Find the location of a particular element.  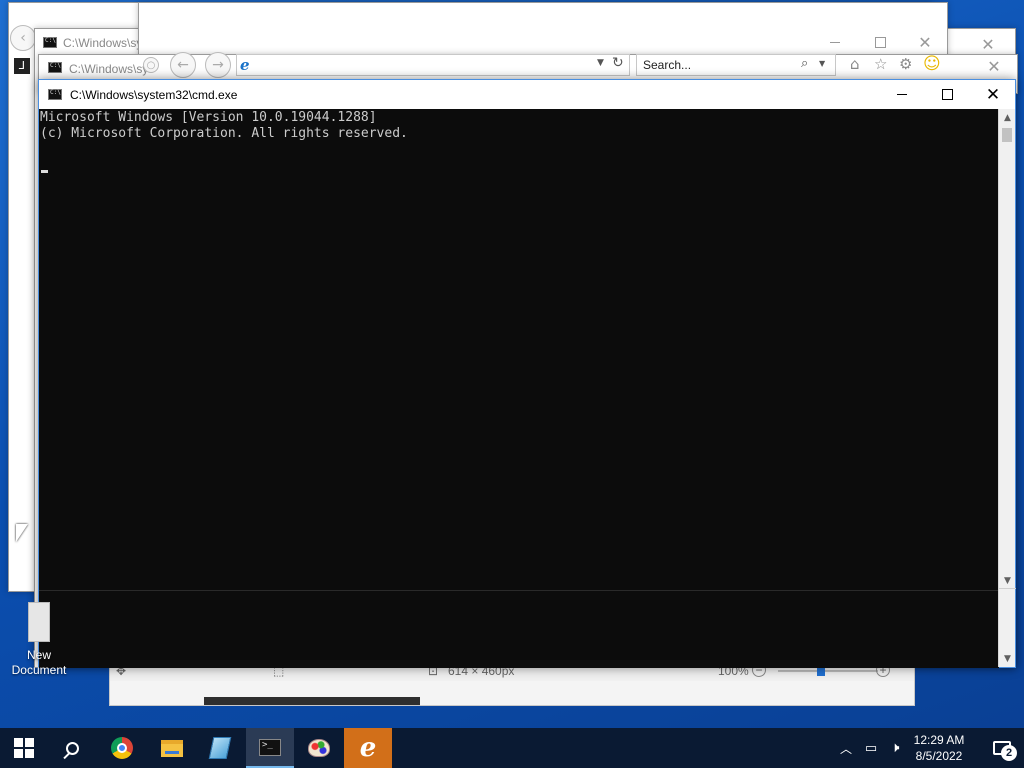

favorites-star-icon: ☆ is located at coordinates (880, 64).